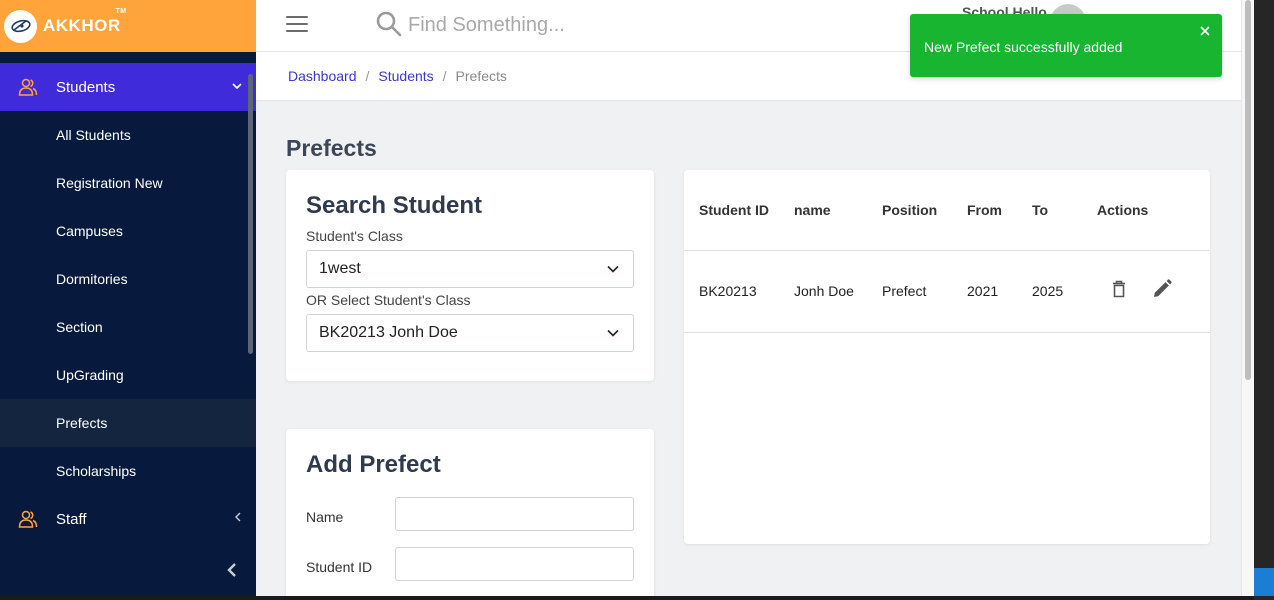 This screenshot has height=600, width=1274. Describe the element at coordinates (20, 26) in the screenshot. I see `logo-icon` at that location.